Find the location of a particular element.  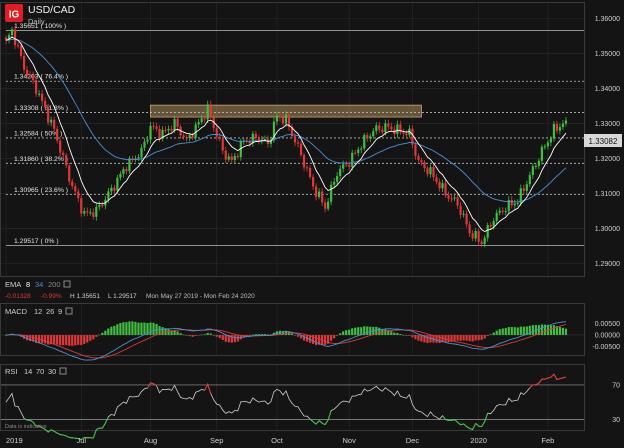

price-tick-label: 1.31000 is located at coordinates (607, 194).